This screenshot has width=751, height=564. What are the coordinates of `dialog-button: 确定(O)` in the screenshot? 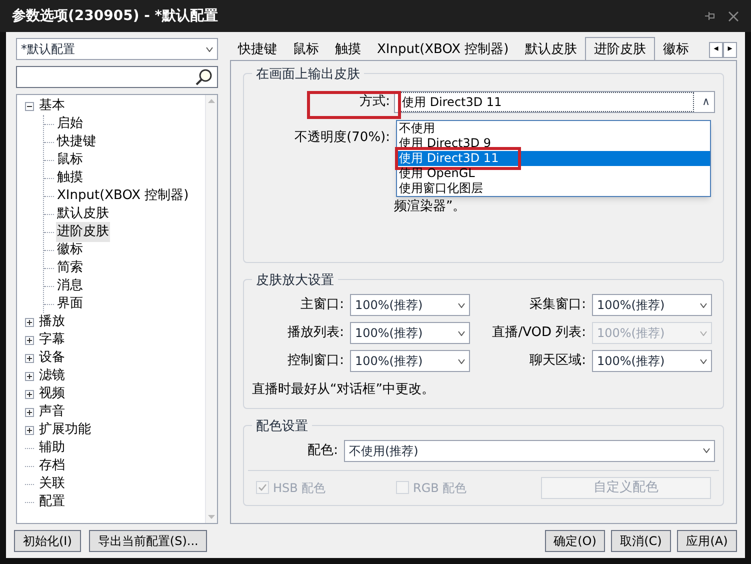 It's located at (575, 541).